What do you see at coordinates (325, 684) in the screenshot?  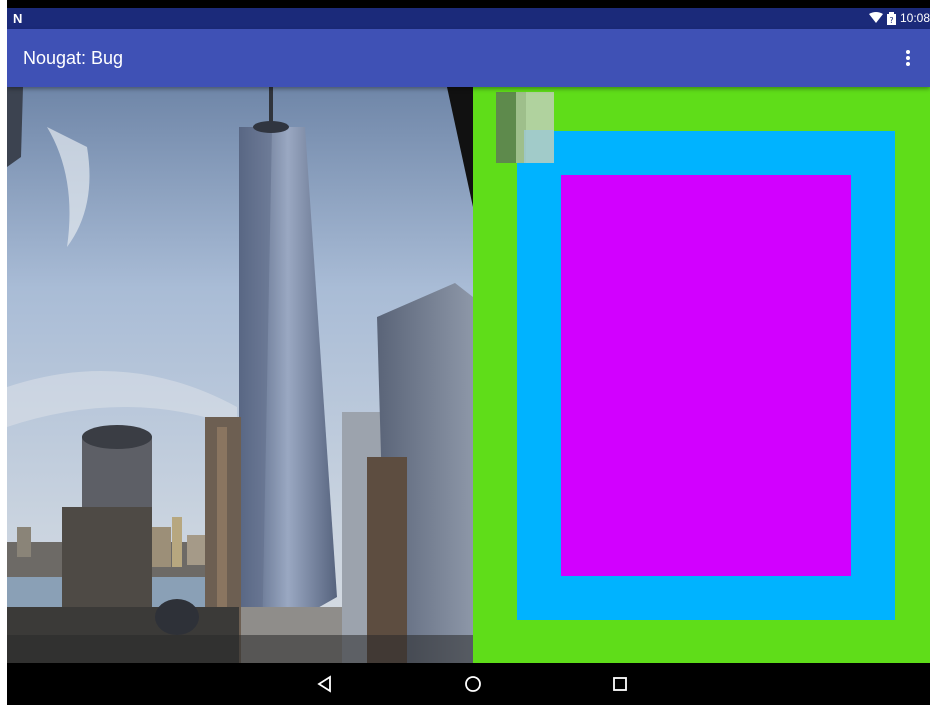 I see `back-triangle-icon` at bounding box center [325, 684].